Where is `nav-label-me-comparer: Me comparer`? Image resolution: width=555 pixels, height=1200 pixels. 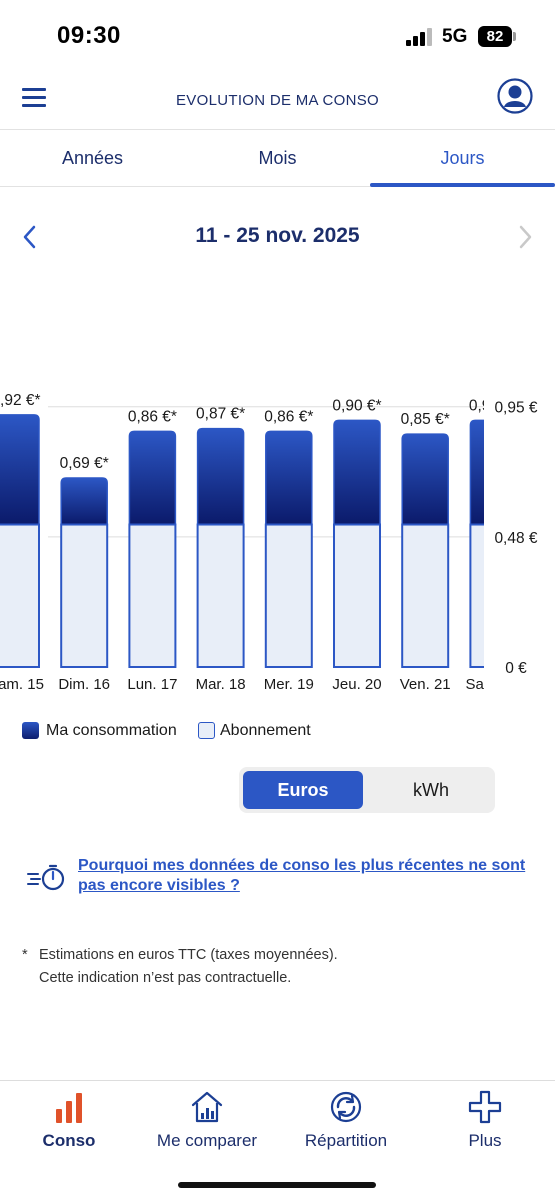
nav-label-me-comparer: Me comparer is located at coordinates (207, 1140).